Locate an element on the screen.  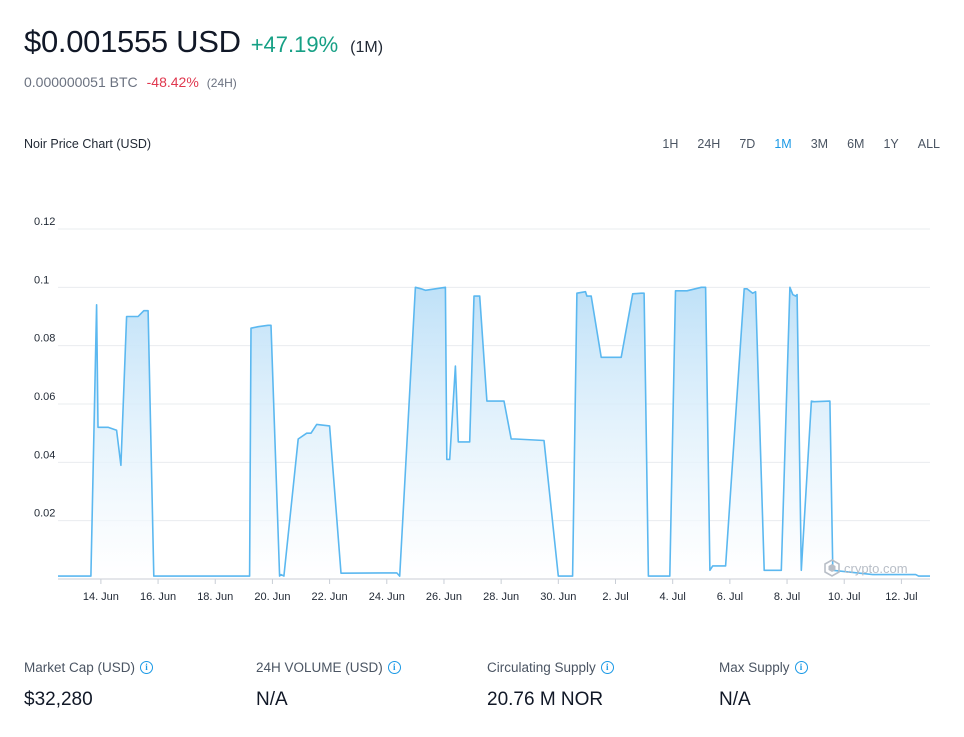
stat-label: Max Supply is located at coordinates (754, 667).